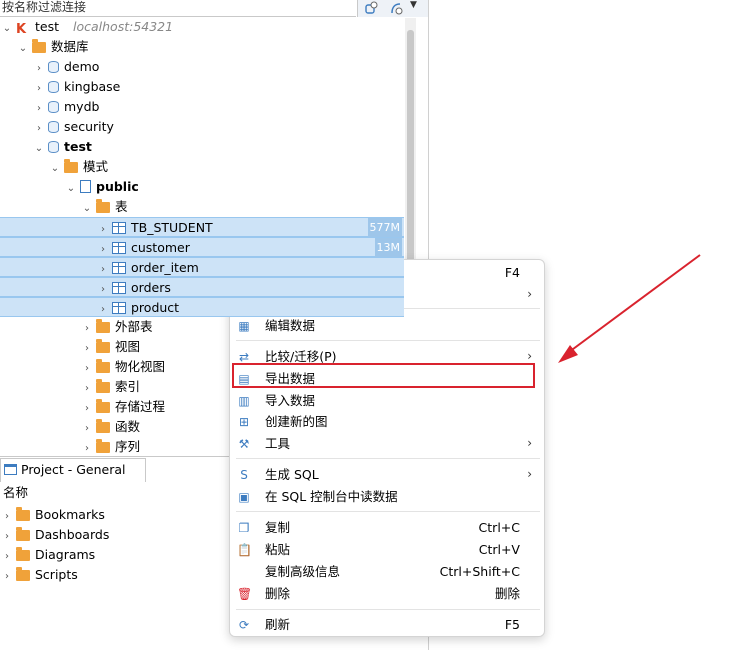  Describe the element at coordinates (244, 357) in the screenshot. I see `compare-icon: ⇄` at that location.